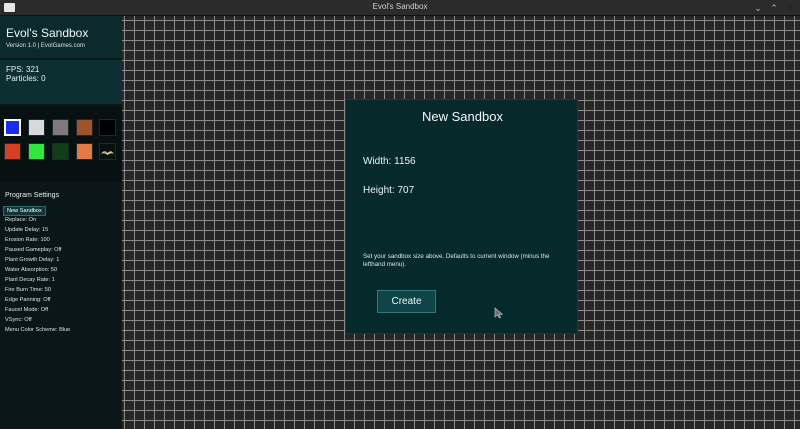  What do you see at coordinates (20, 220) in the screenshot?
I see `setting-replace: Replace: On` at bounding box center [20, 220].